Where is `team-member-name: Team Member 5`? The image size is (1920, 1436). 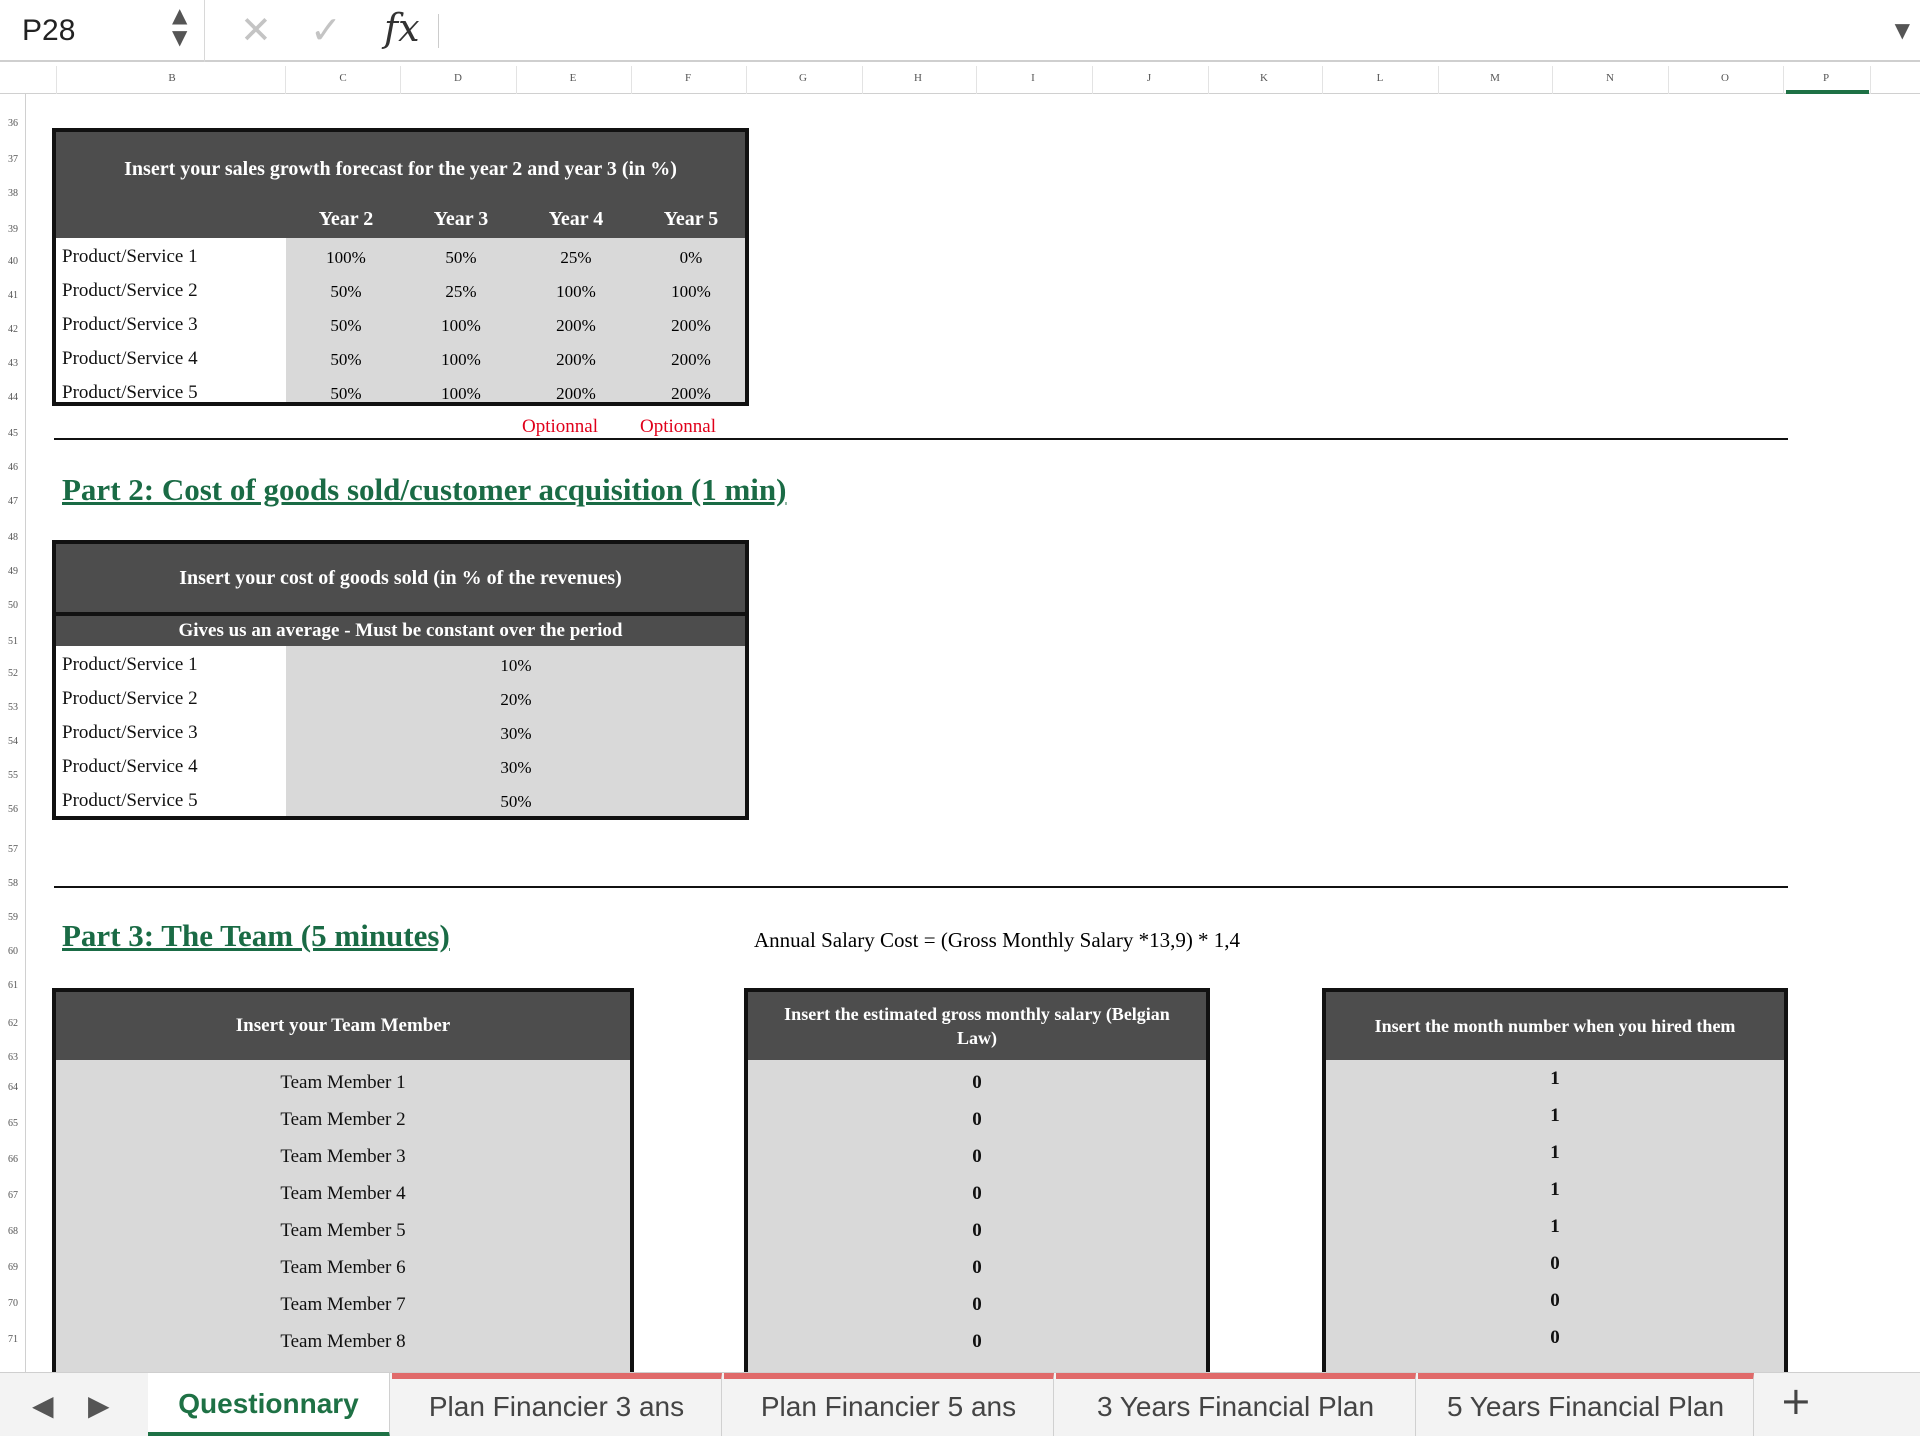
team-member-name: Team Member 5 is located at coordinates (343, 1231).